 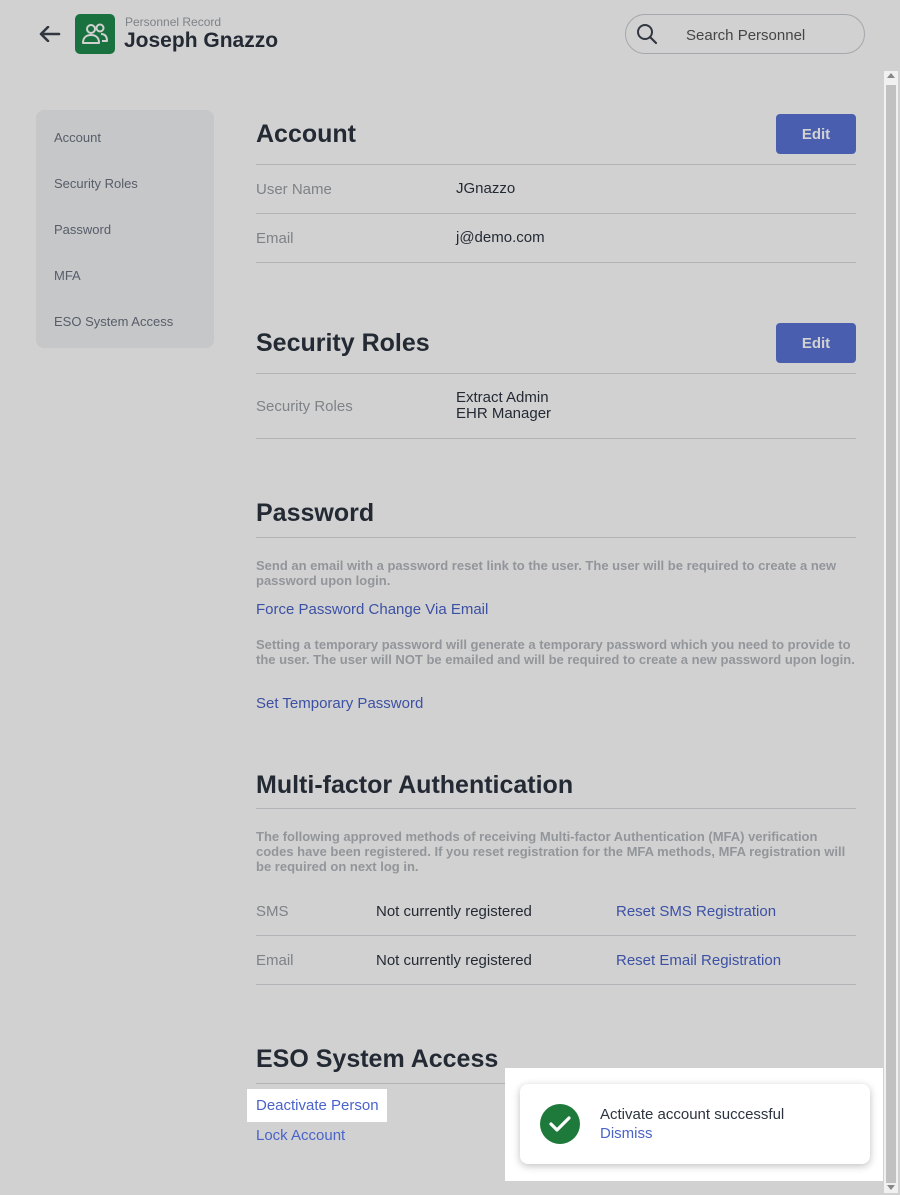 What do you see at coordinates (816, 134) in the screenshot?
I see `account-edit-button: Edit` at bounding box center [816, 134].